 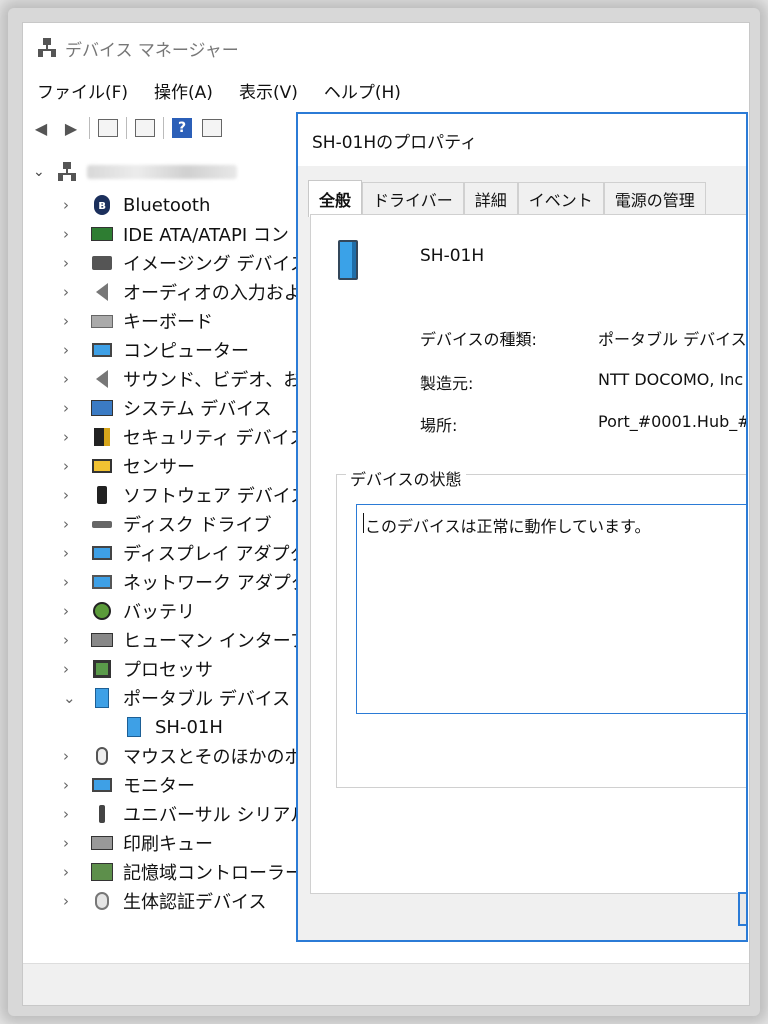 I want to click on ok-button, so click(x=742, y=909).